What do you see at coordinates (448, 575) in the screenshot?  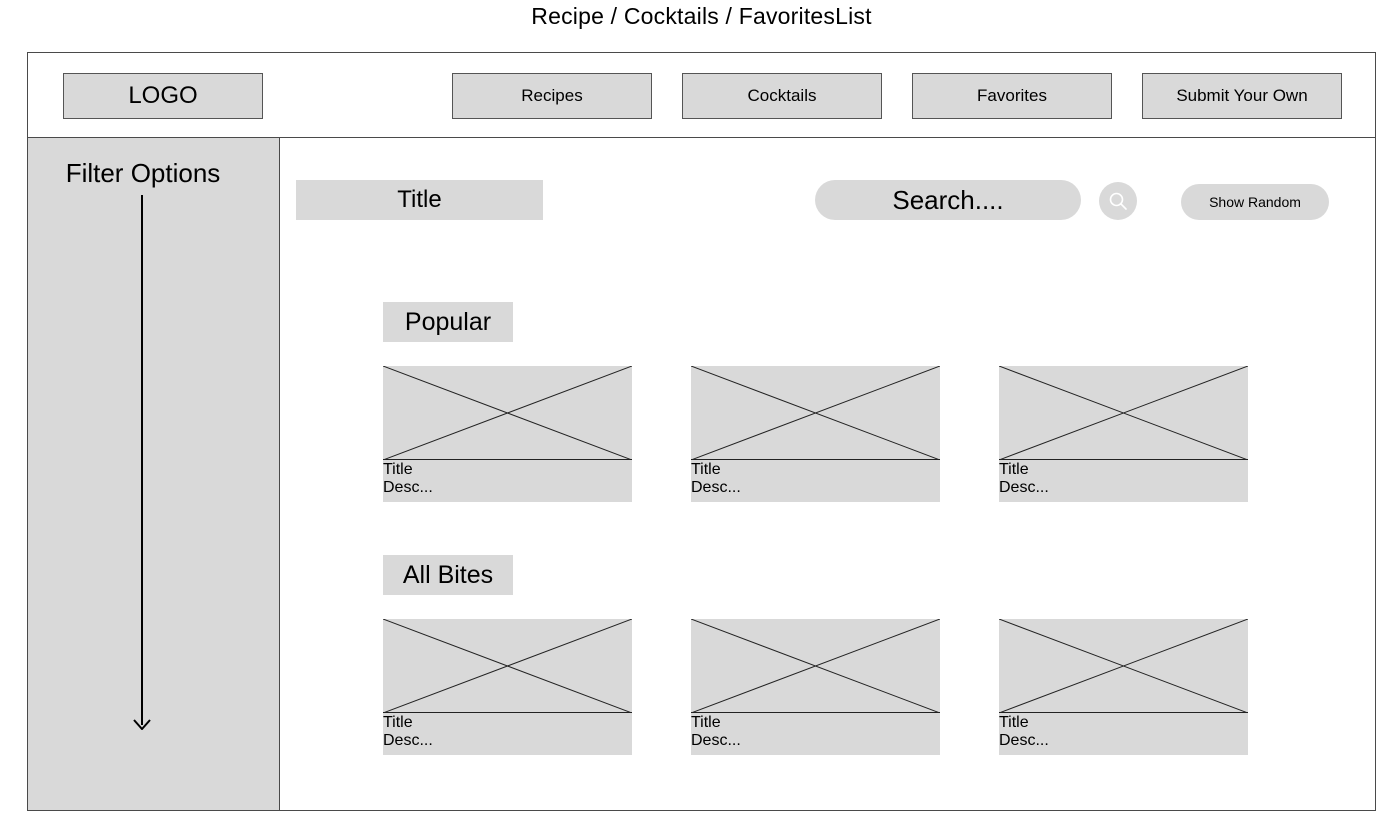 I see `section-title-all-bites: All Bites` at bounding box center [448, 575].